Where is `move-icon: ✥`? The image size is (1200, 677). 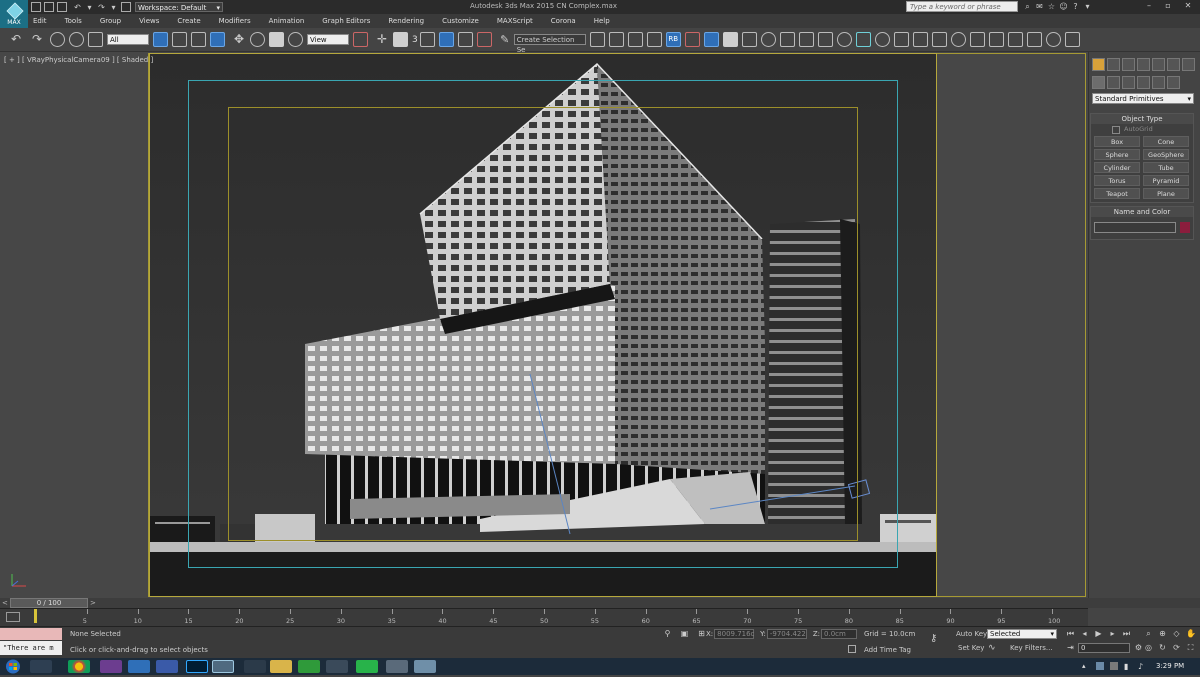
move-icon: ✥ is located at coordinates (239, 39).